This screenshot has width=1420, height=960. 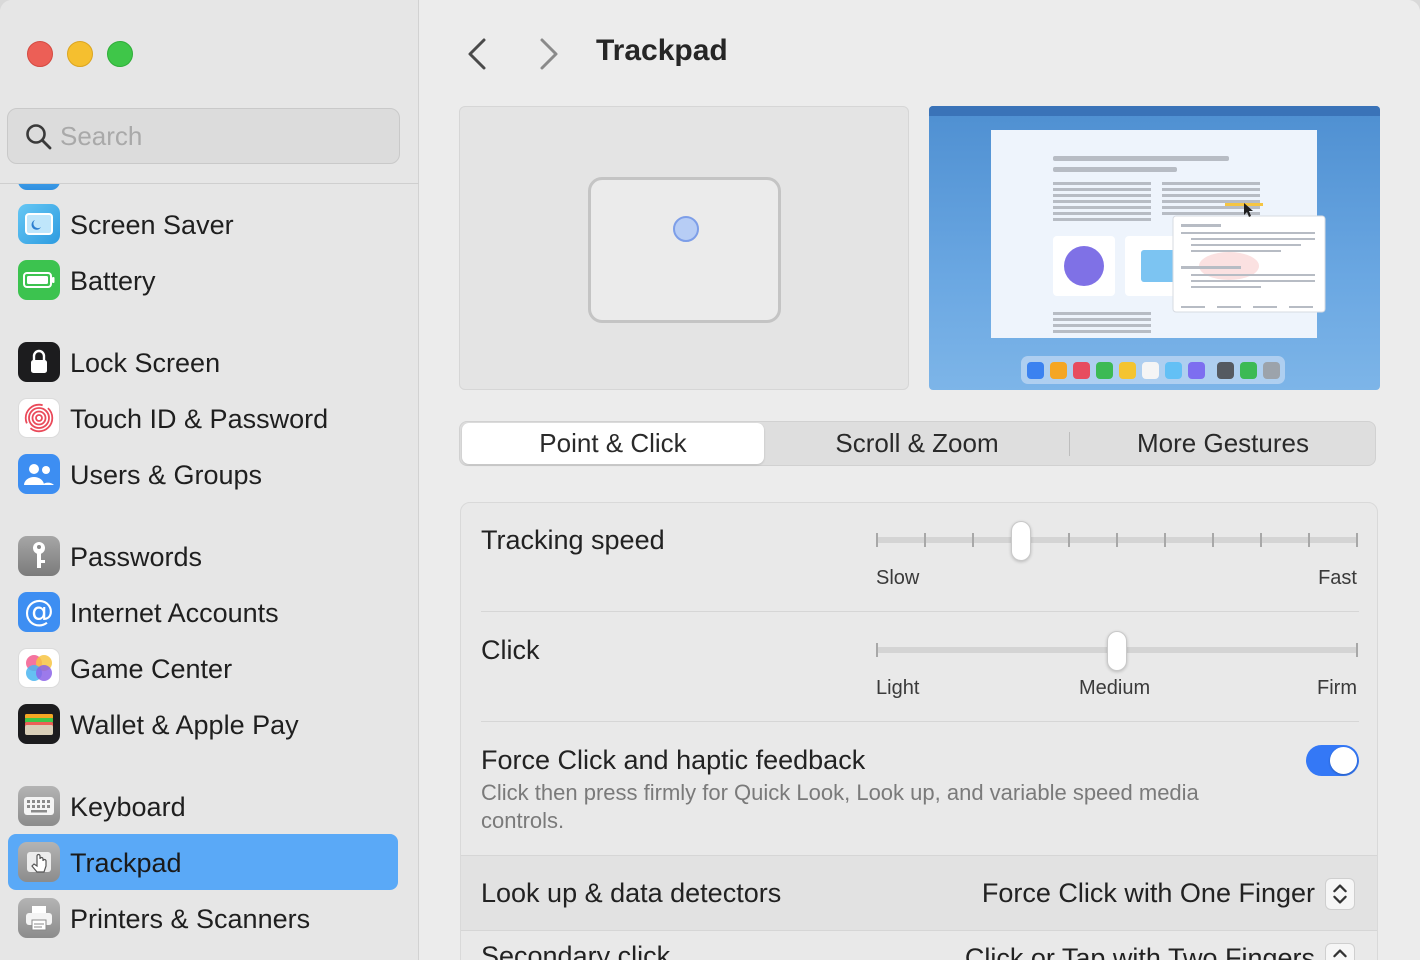 What do you see at coordinates (39, 612) in the screenshot?
I see `at-sign-icon: @` at bounding box center [39, 612].